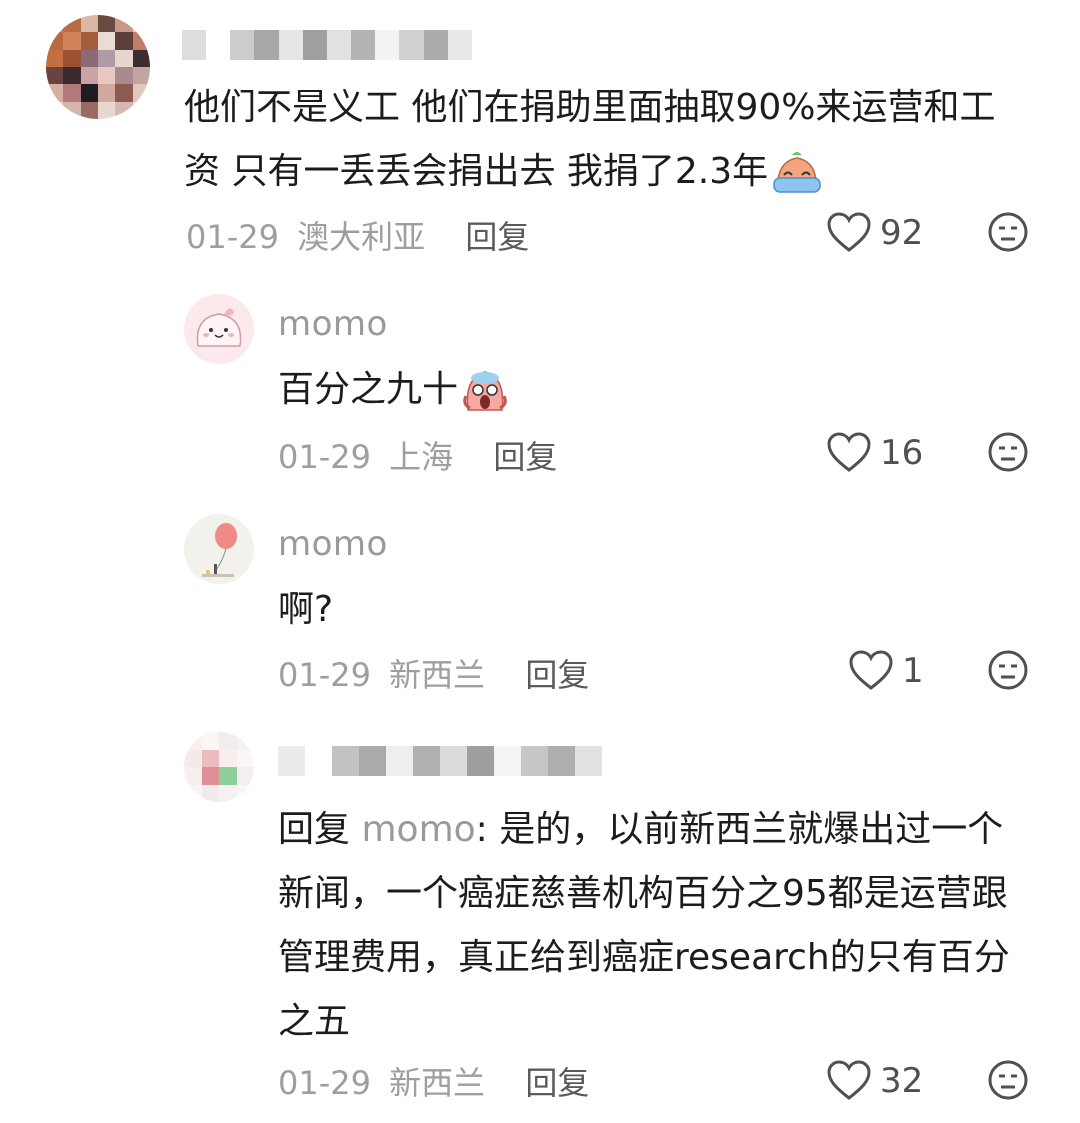  Describe the element at coordinates (219, 767) in the screenshot. I see `reply-avatar-blurred` at that location.